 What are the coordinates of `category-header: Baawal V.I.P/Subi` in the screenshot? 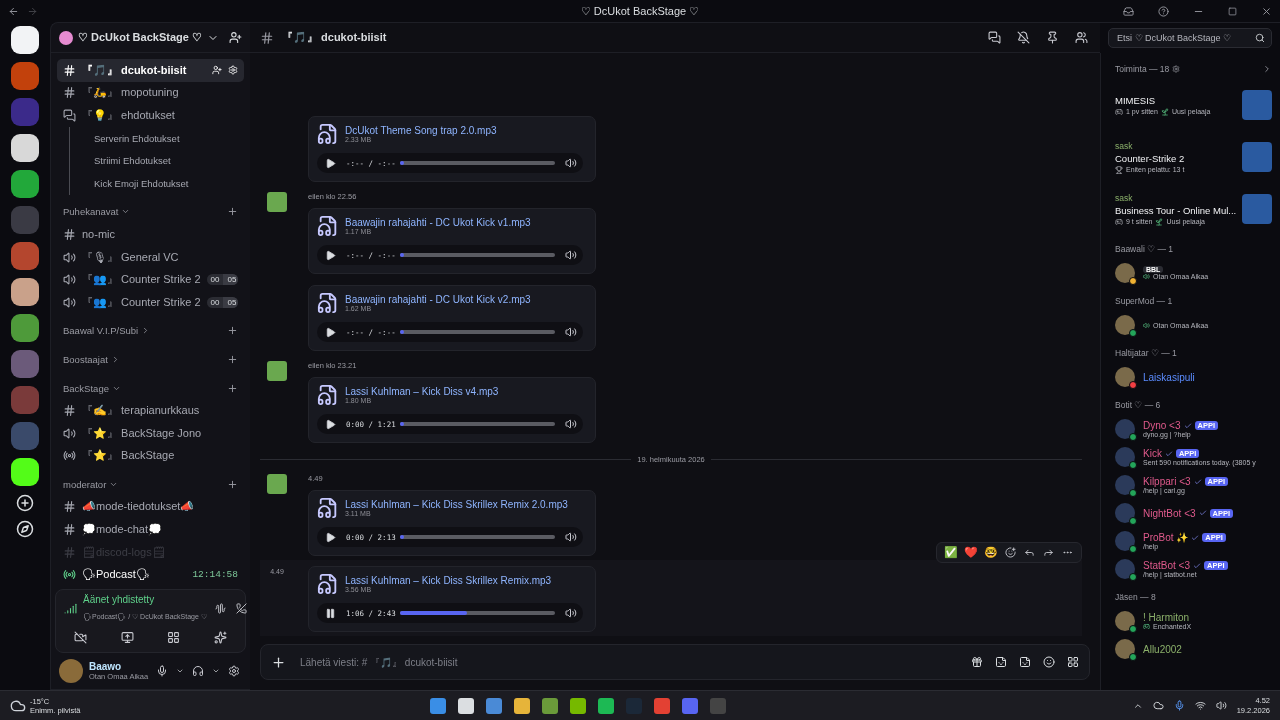 It's located at (101, 331).